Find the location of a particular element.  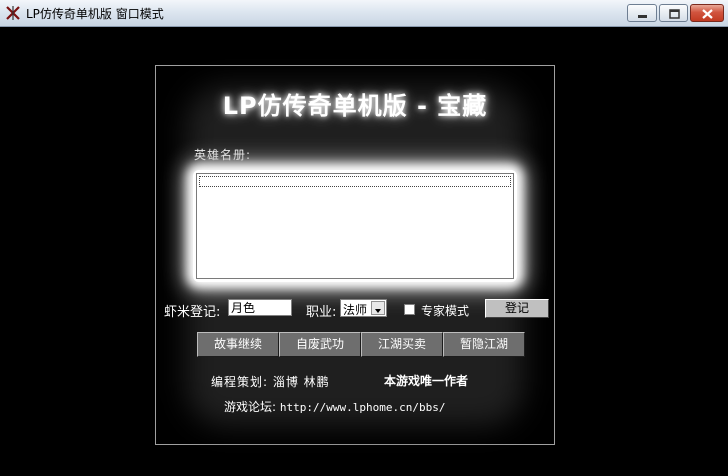

abandon-skills-button: 自废武功 is located at coordinates (320, 344).